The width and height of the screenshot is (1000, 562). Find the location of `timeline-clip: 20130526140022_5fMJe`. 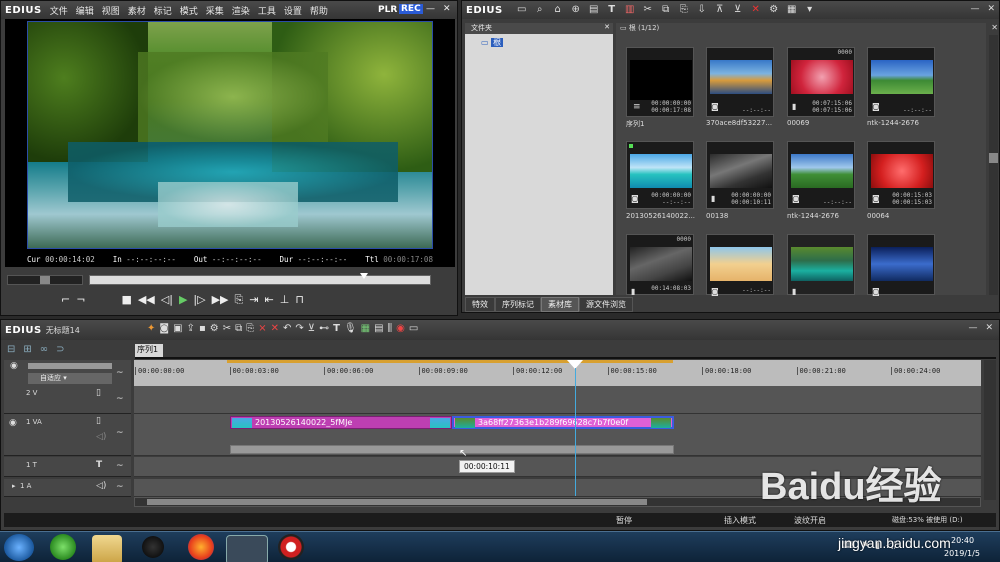

timeline-clip: 20130526140022_5fMJe is located at coordinates (341, 422).